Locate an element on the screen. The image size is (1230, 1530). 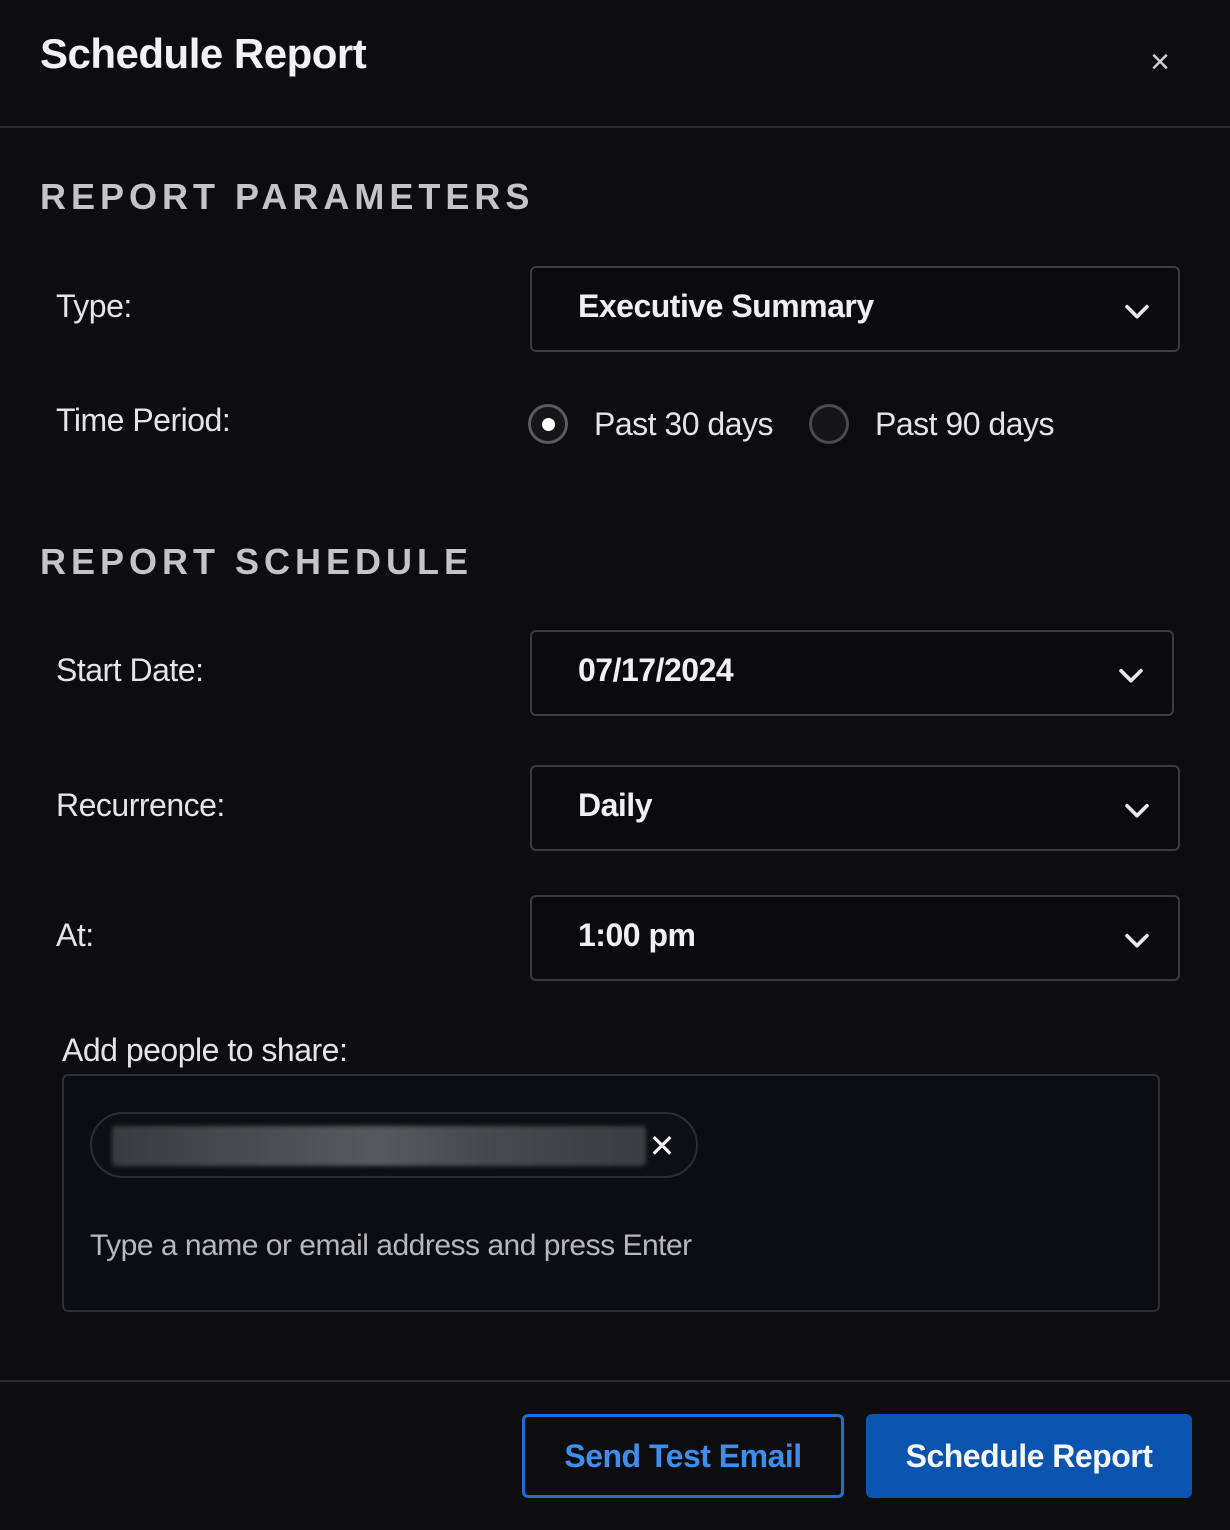
redacted-recipient is located at coordinates (379, 1146).